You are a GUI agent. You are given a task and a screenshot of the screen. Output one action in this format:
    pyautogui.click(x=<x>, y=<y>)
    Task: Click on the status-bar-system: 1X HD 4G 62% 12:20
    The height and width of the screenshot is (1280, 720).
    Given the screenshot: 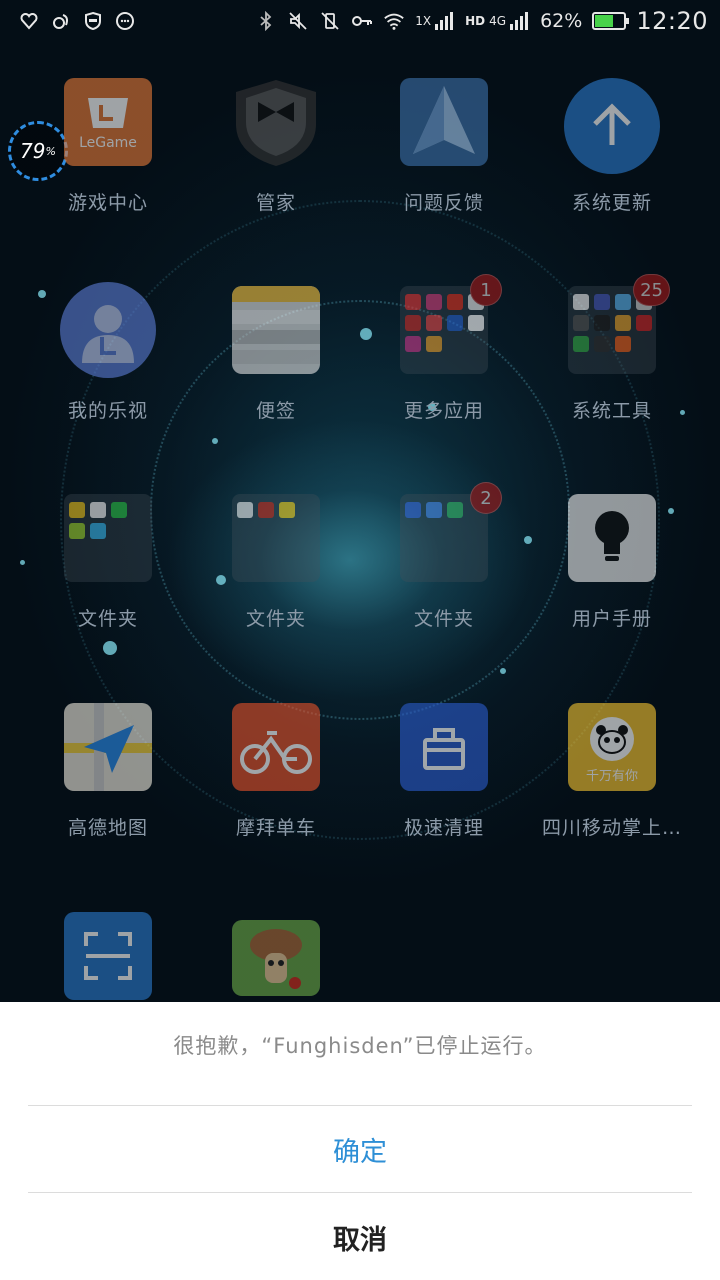 What is the action you would take?
    pyautogui.click(x=481, y=21)
    